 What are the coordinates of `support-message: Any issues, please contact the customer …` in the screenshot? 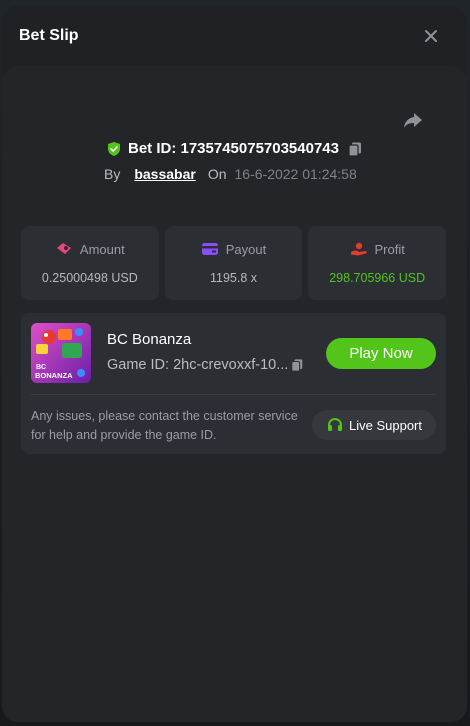 It's located at (164, 425).